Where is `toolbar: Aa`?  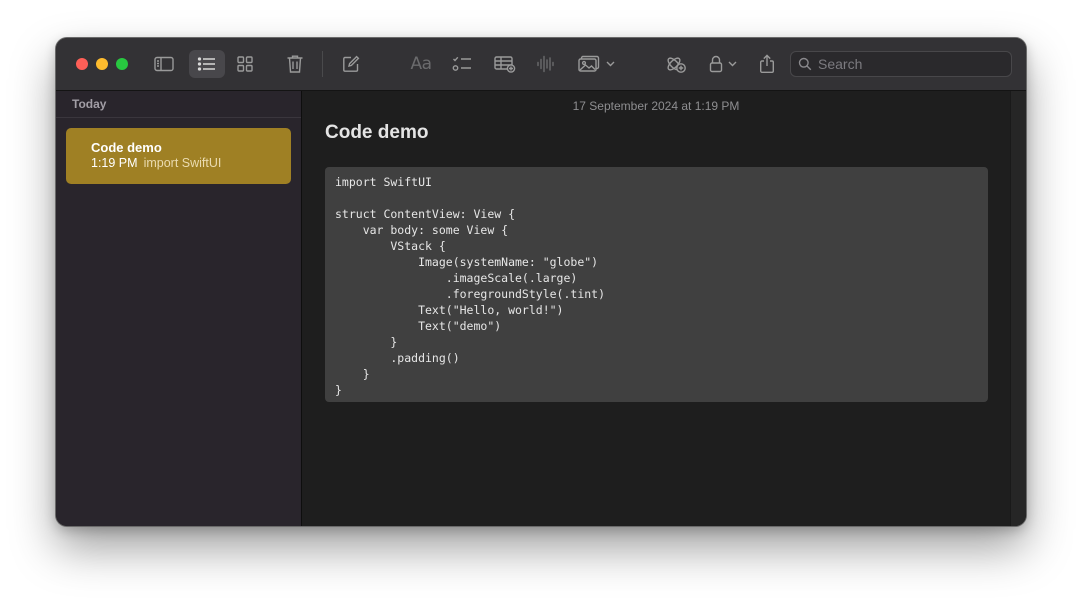 toolbar: Aa is located at coordinates (541, 64).